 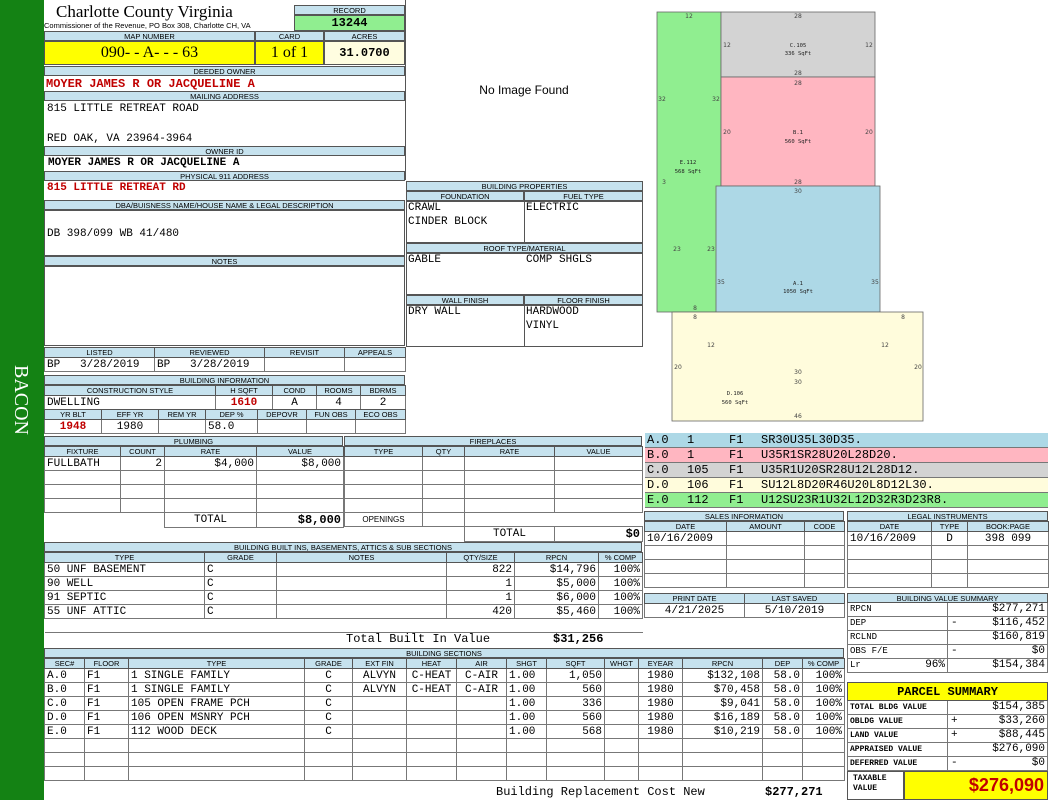 What do you see at coordinates (798, 46) in the screenshot?
I see `sketch-label-c105-code: C.105` at bounding box center [798, 46].